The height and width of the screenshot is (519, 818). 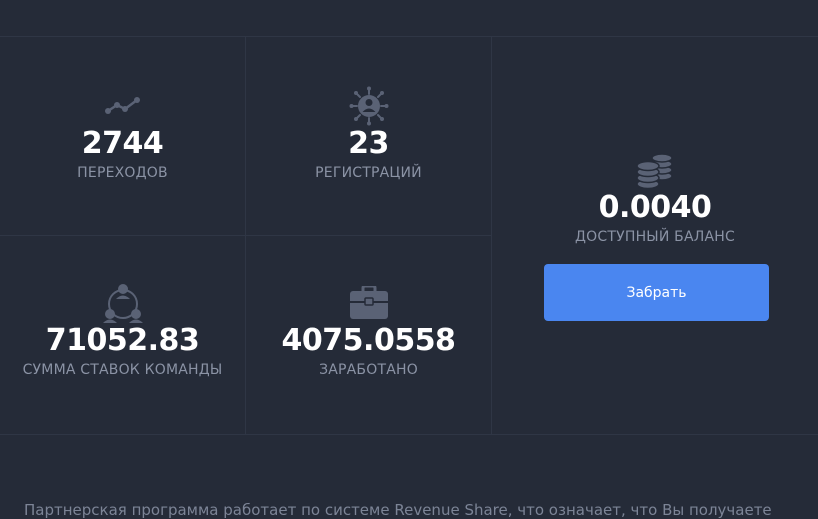 I want to click on team-icon, so click(x=122, y=303).